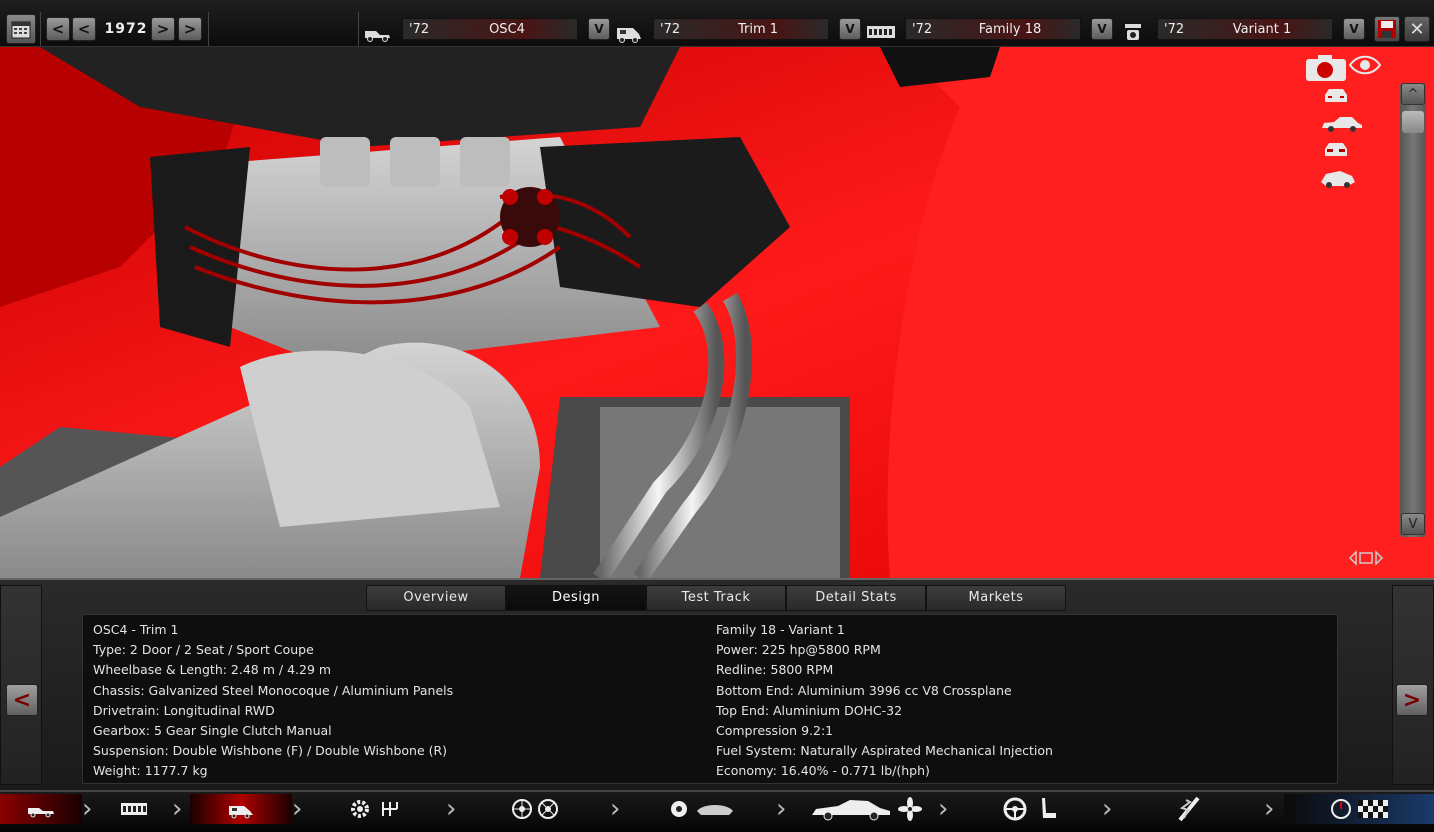  Describe the element at coordinates (1366, 558) in the screenshot. I see `rotate-icon` at that location.